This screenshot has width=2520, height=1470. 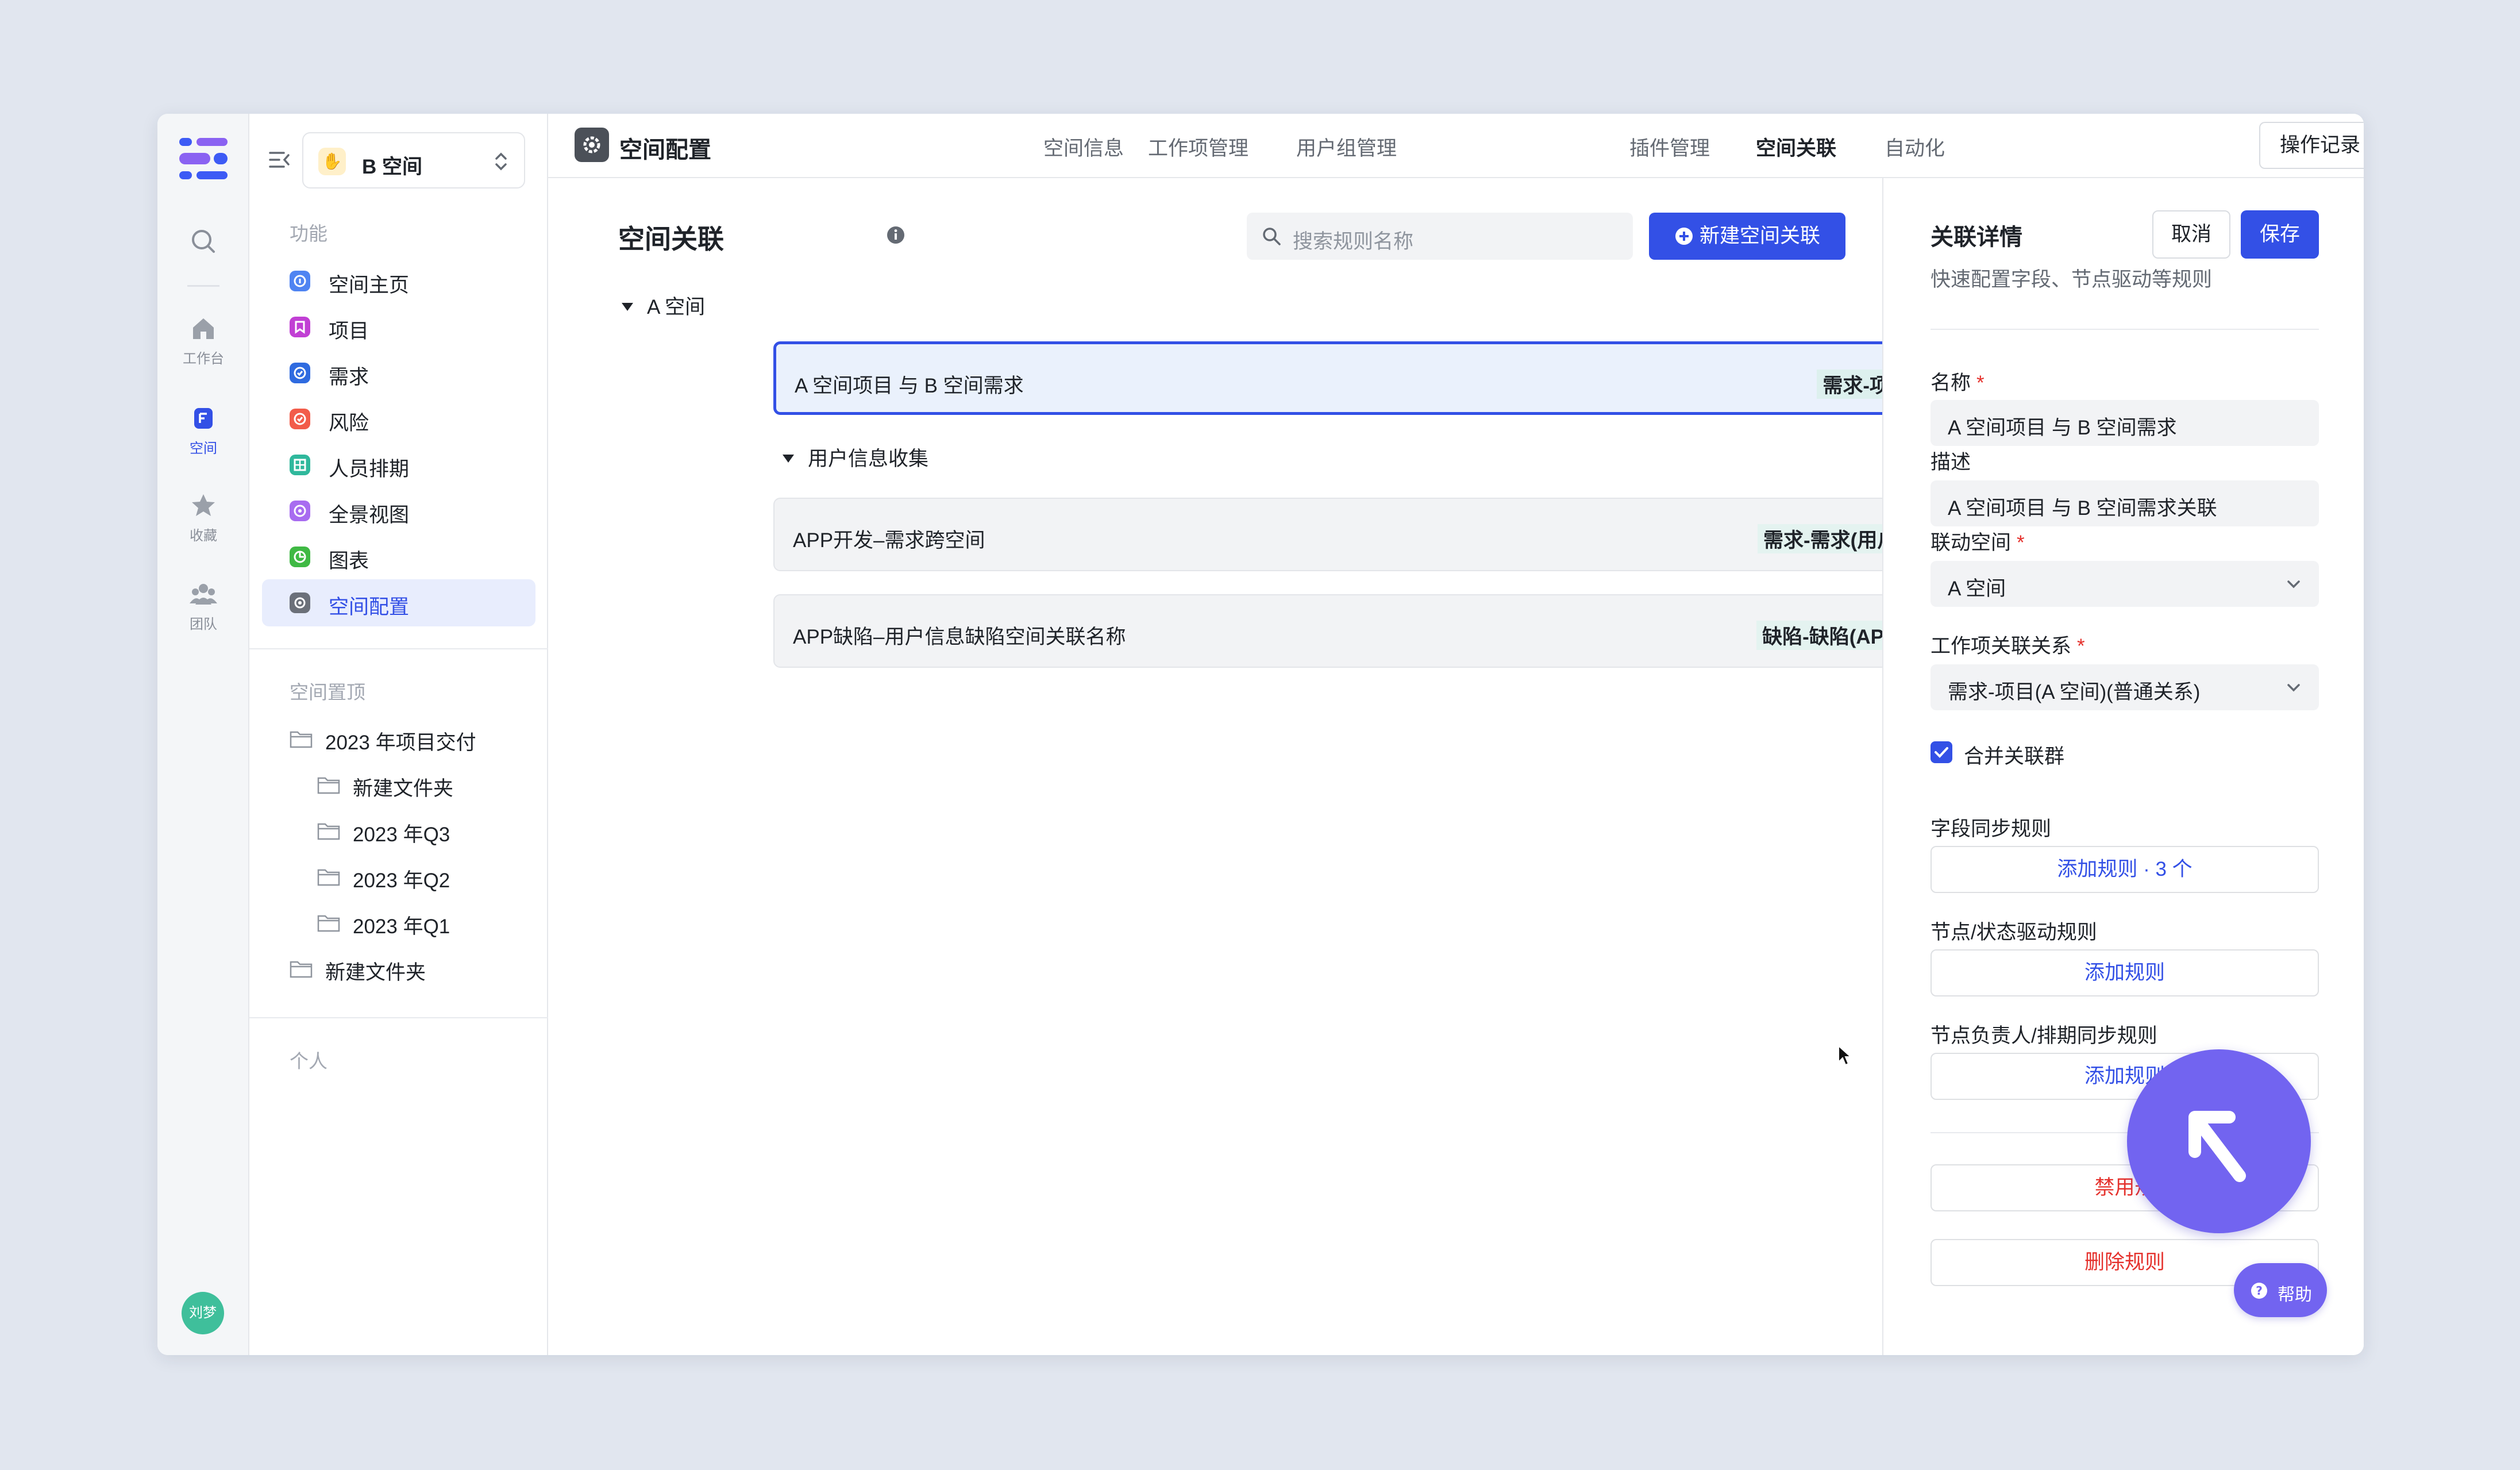 I want to click on tree-item-label: 2023 年Q3, so click(x=402, y=834).